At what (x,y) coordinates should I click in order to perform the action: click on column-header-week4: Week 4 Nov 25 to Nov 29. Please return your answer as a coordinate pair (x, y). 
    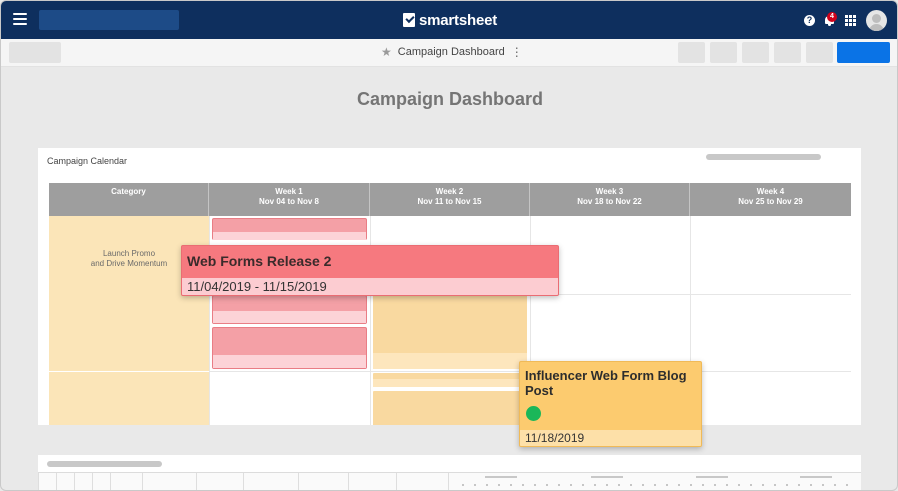
    Looking at the image, I should click on (770, 199).